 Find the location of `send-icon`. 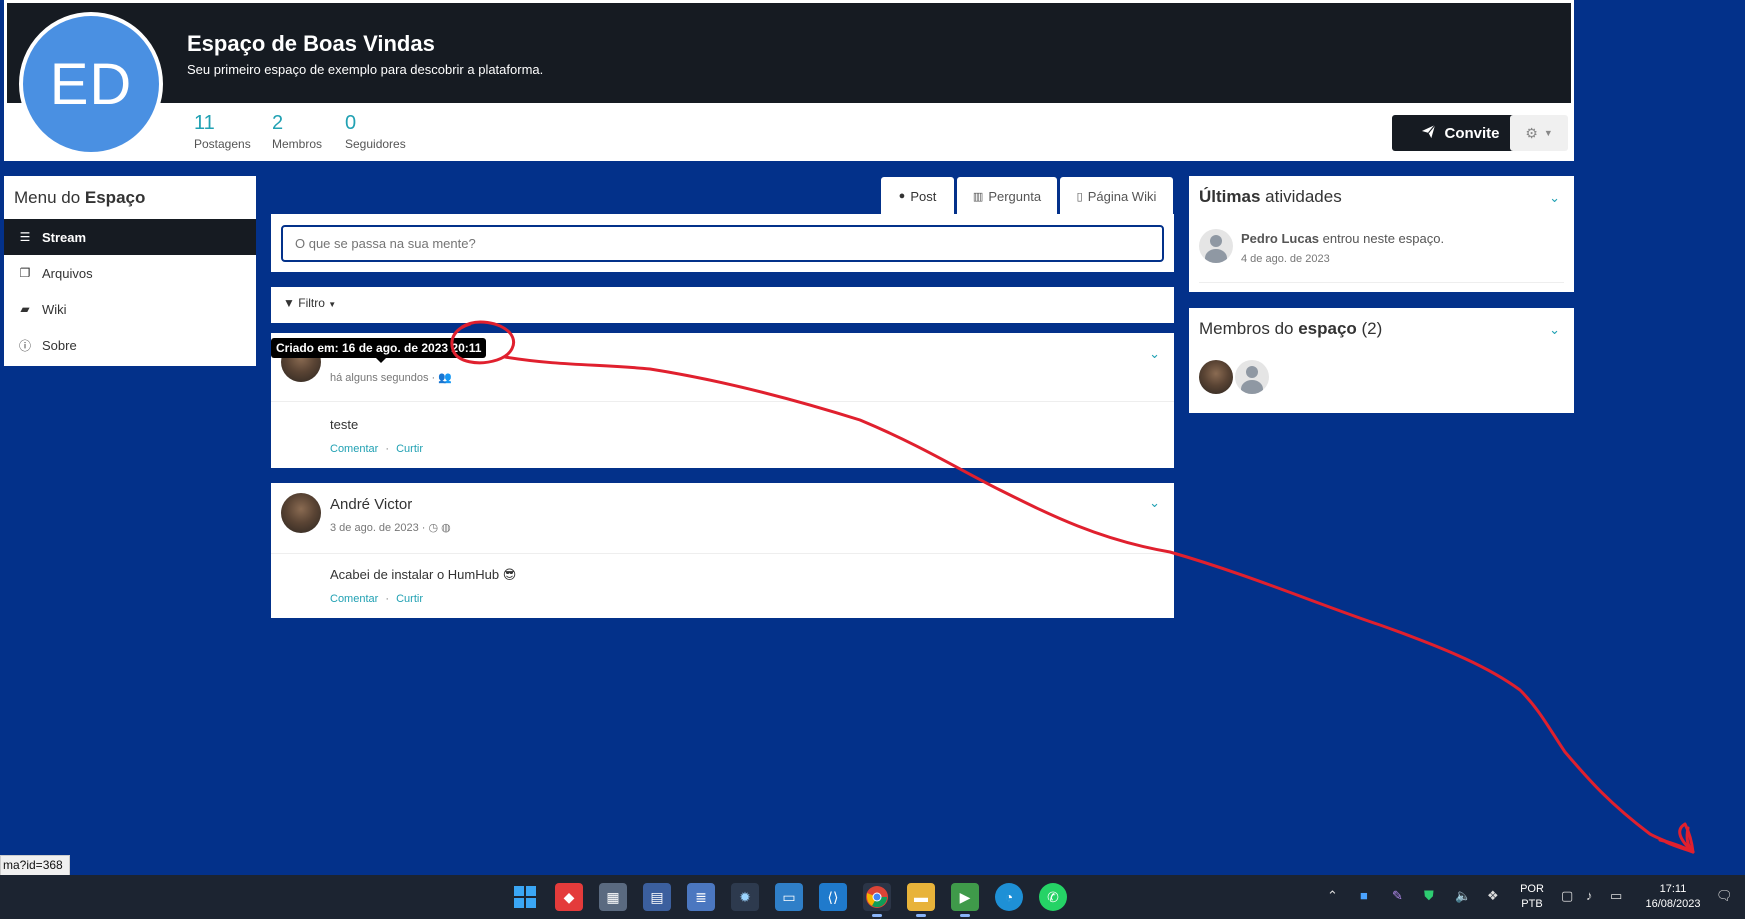

send-icon is located at coordinates (1428, 133).